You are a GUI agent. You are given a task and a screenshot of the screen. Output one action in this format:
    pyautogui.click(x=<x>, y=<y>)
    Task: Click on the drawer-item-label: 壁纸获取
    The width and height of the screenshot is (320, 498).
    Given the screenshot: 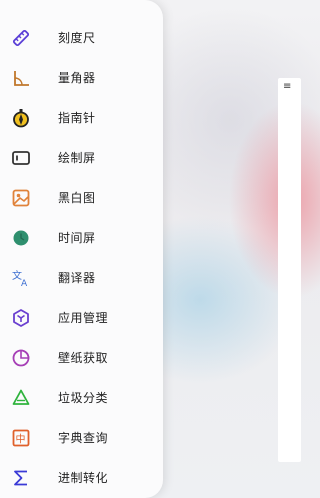 What is the action you would take?
    pyautogui.click(x=83, y=358)
    